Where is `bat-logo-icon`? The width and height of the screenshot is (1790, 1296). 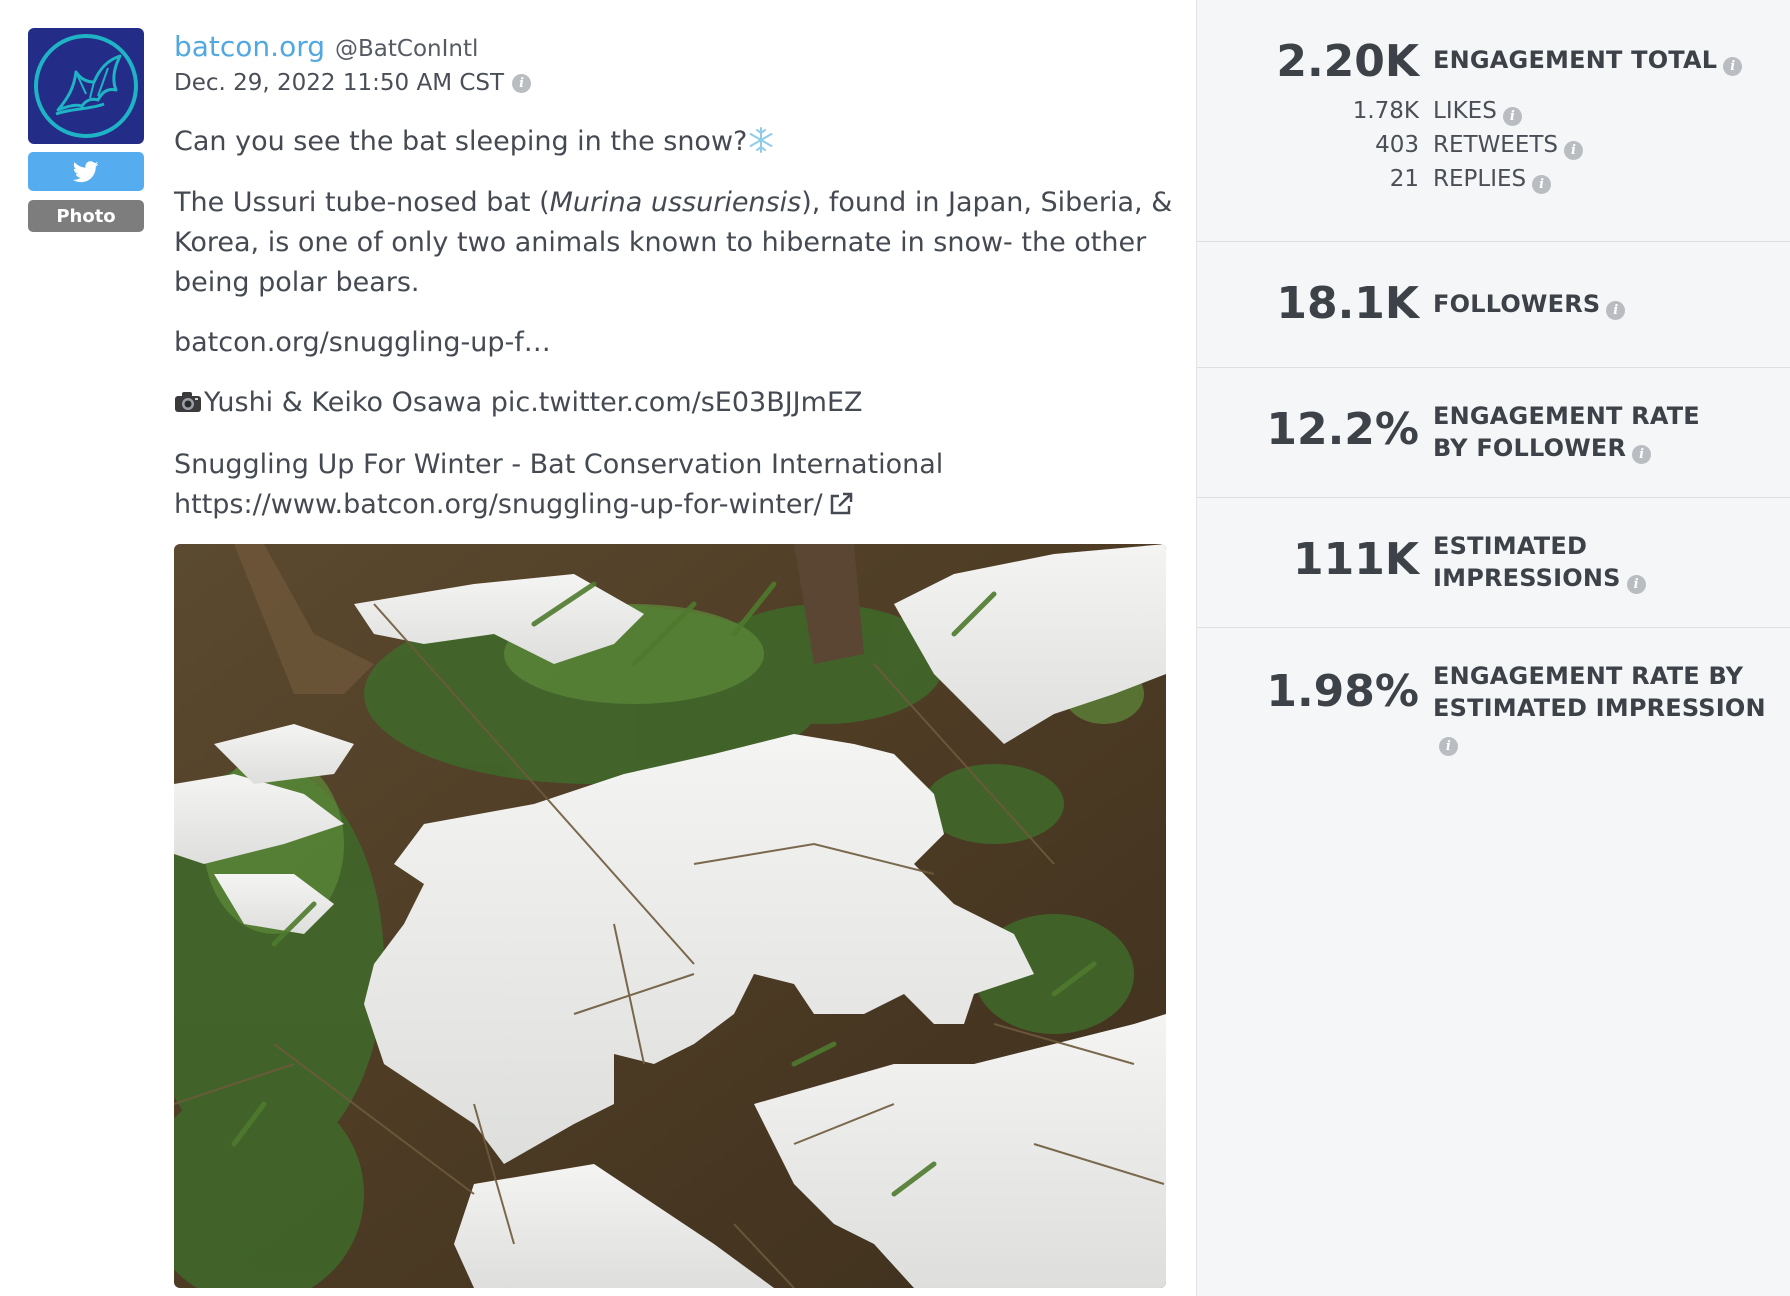 bat-logo-icon is located at coordinates (86, 86).